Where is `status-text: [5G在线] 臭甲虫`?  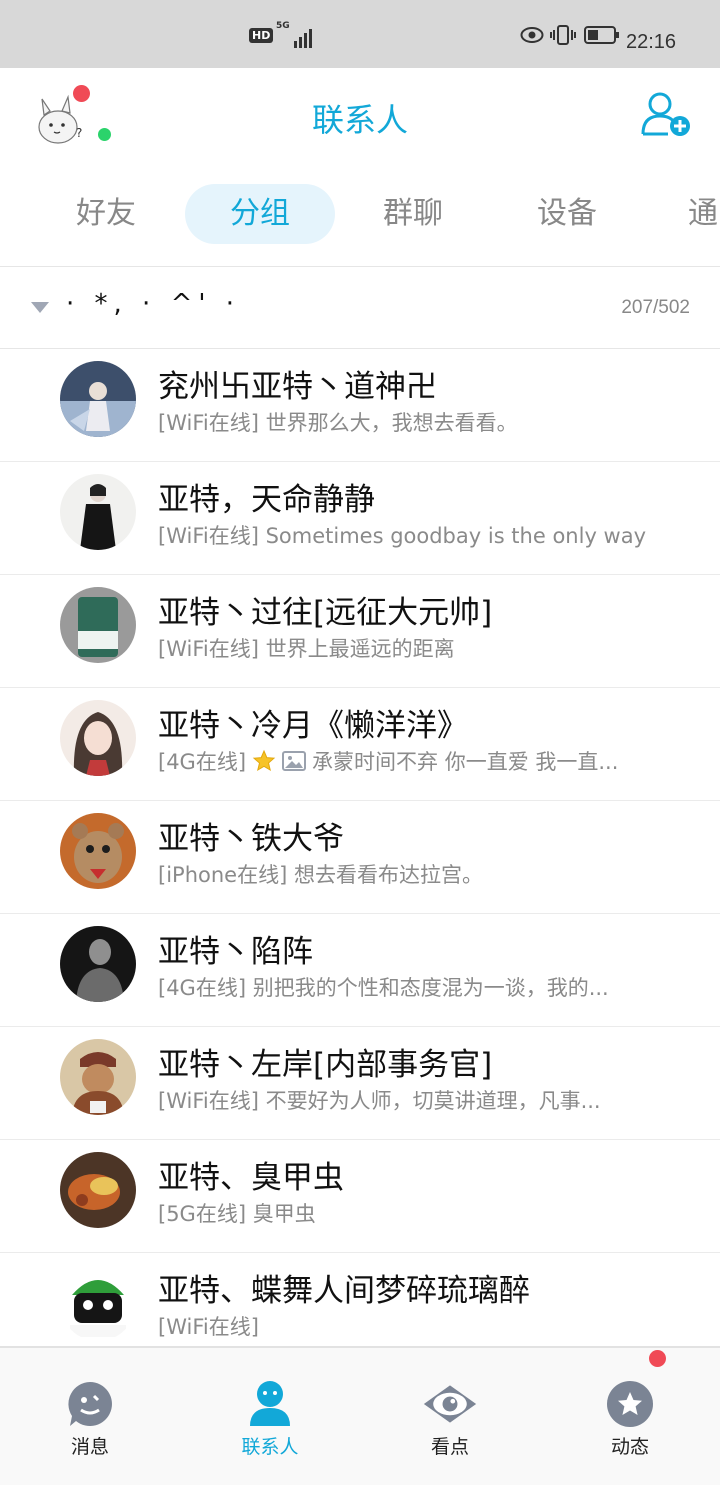 status-text: [5G在线] 臭甲虫 is located at coordinates (237, 1214).